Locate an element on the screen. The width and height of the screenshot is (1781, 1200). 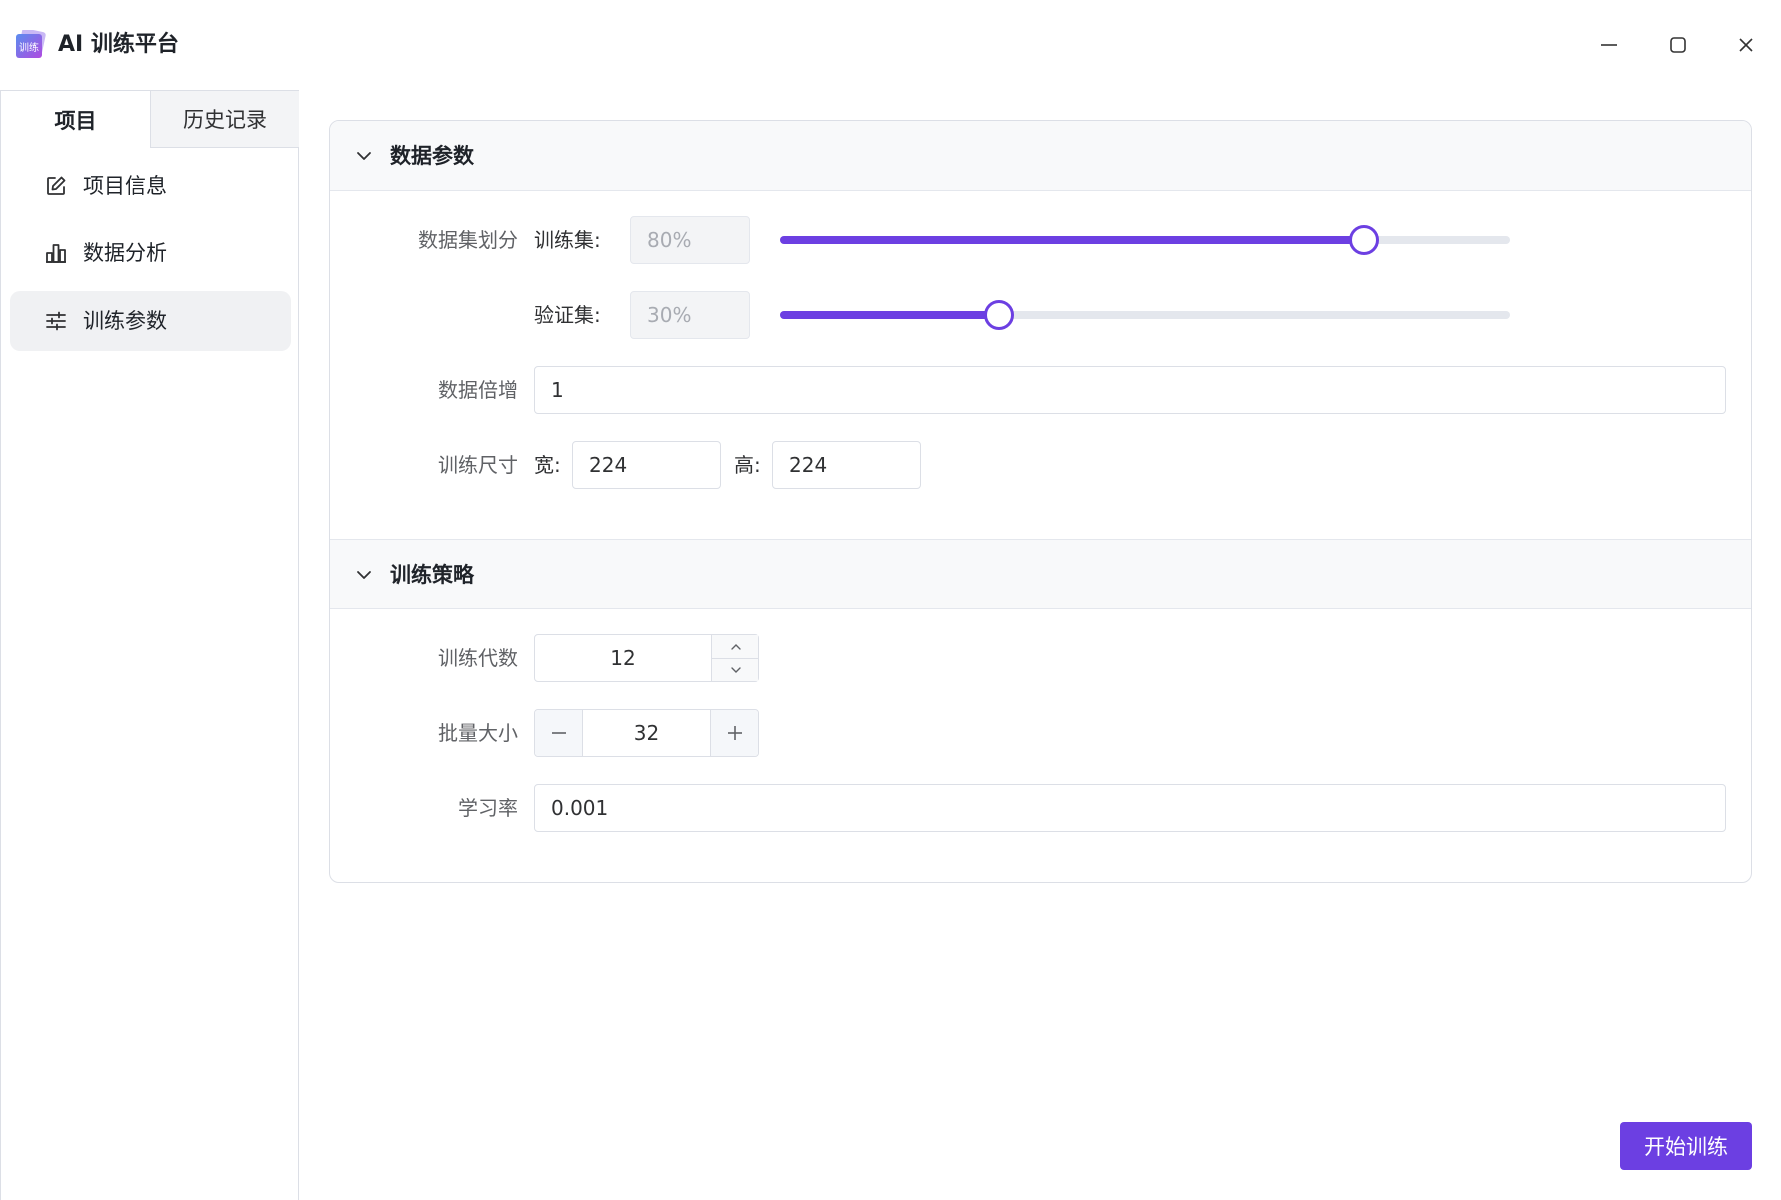
sidebar-item-data-analysis: 数据分析 is located at coordinates (150, 253).